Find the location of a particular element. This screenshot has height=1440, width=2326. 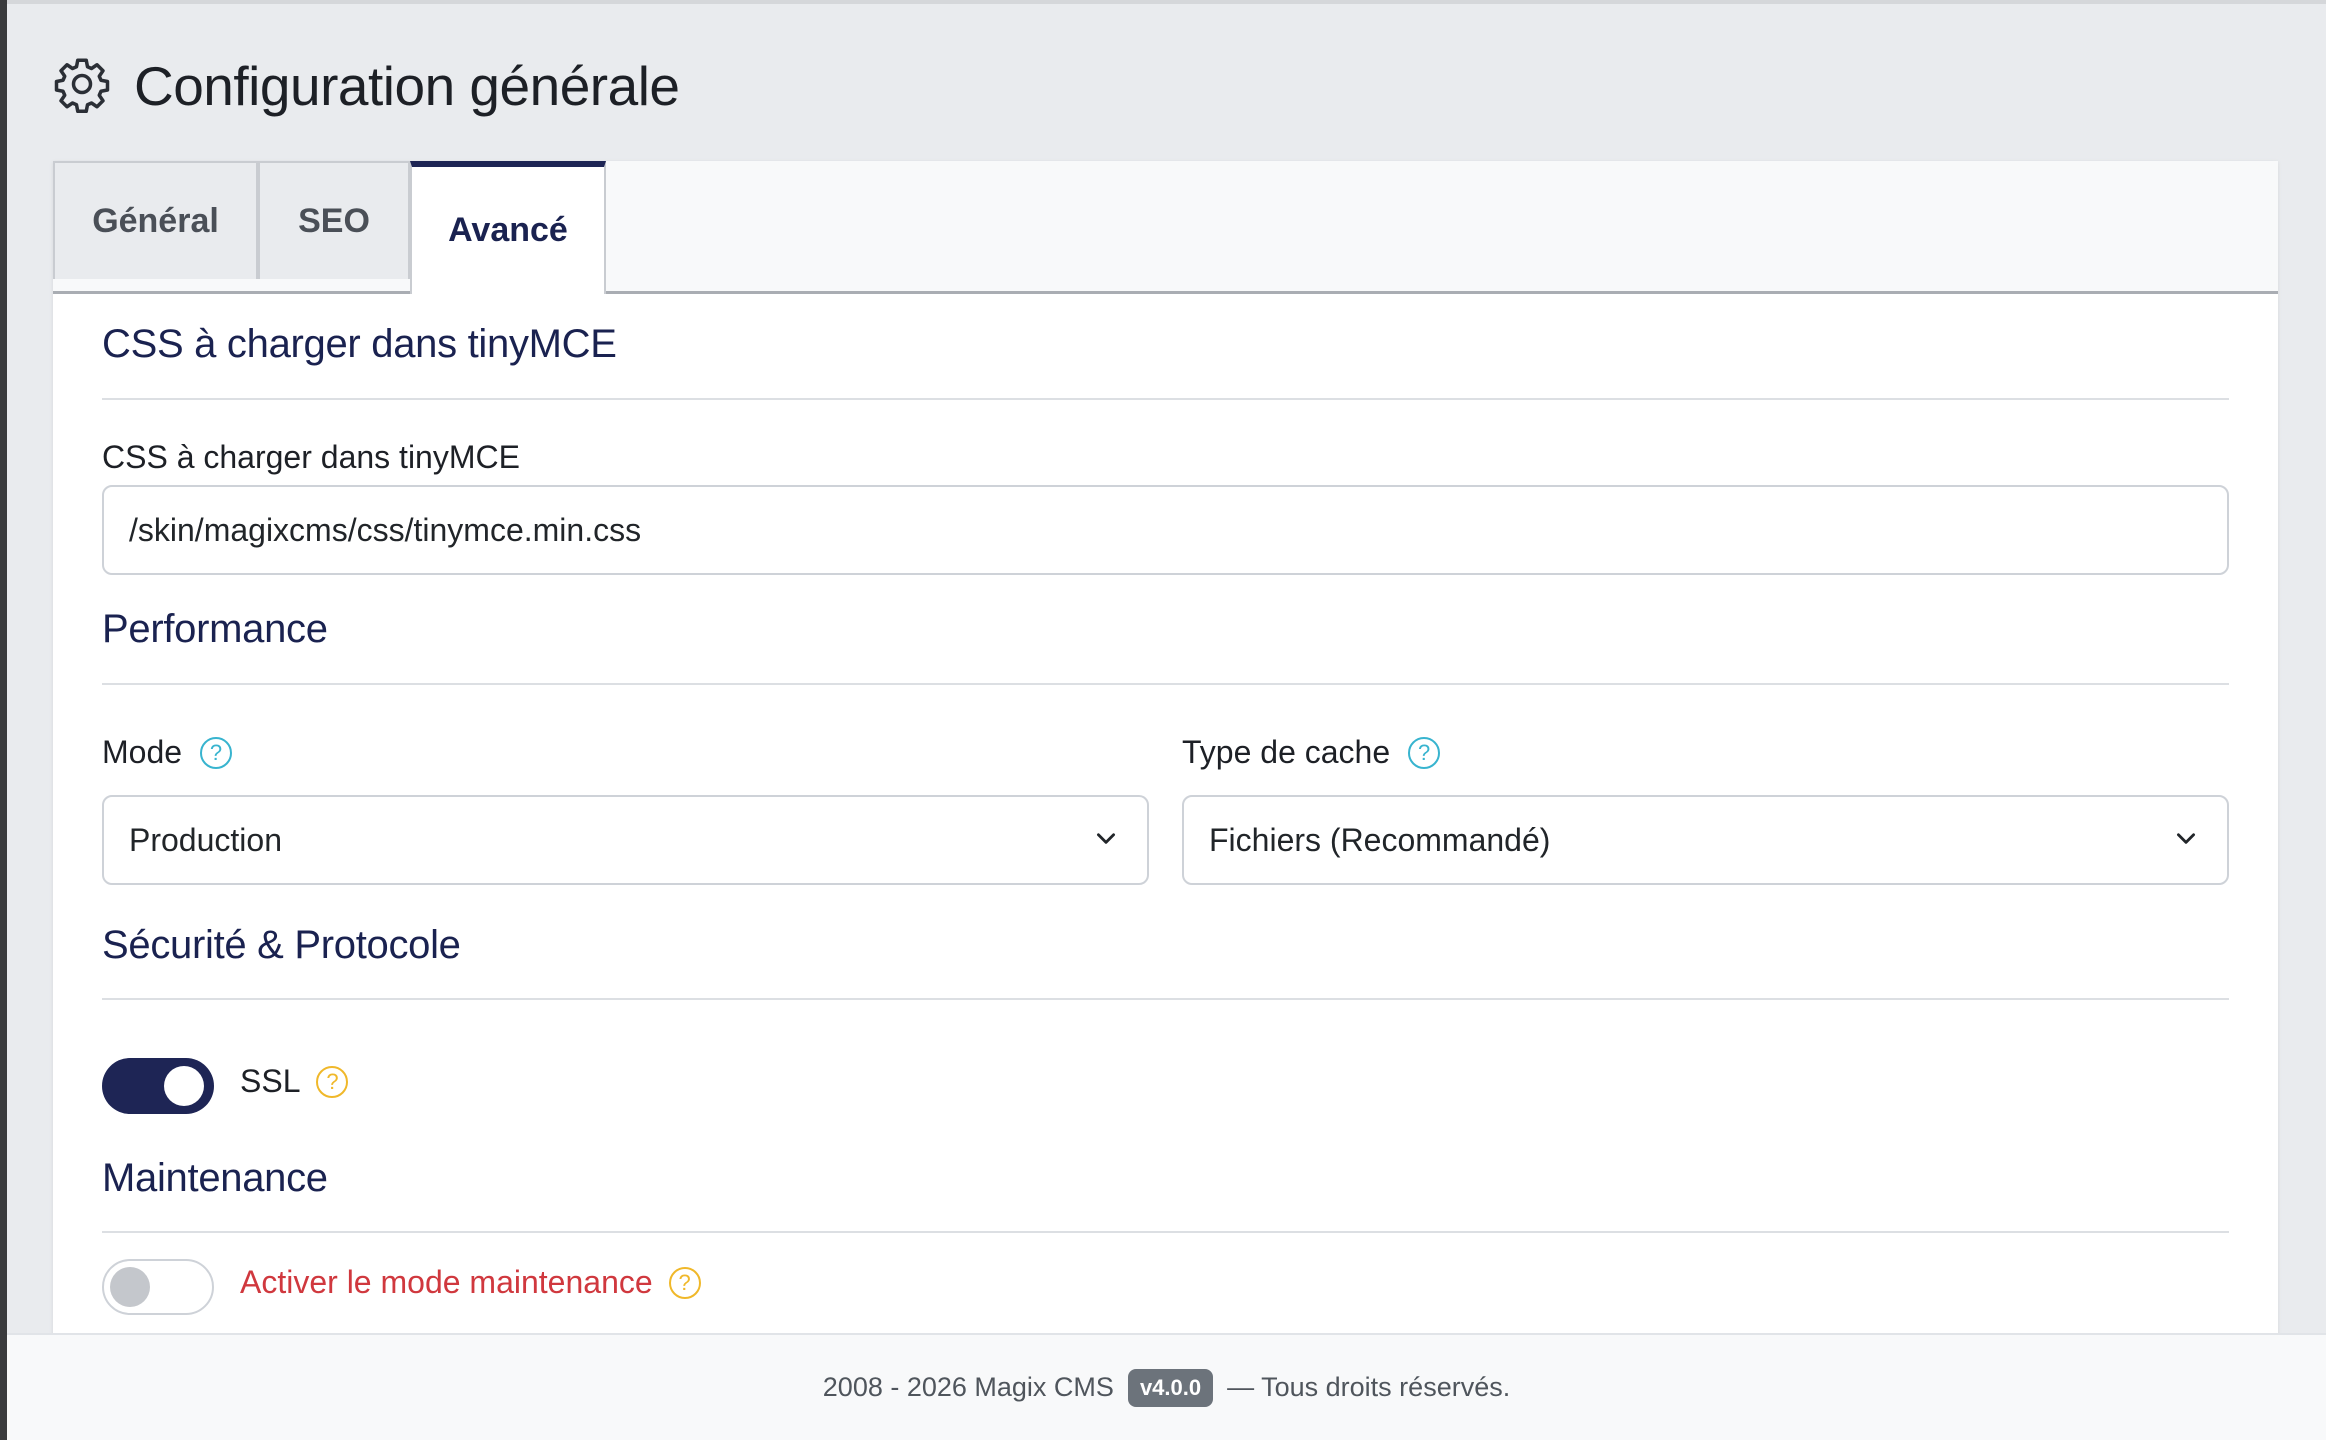

maintenance-label: Activer le mode maintenance ? is located at coordinates (470, 1282).